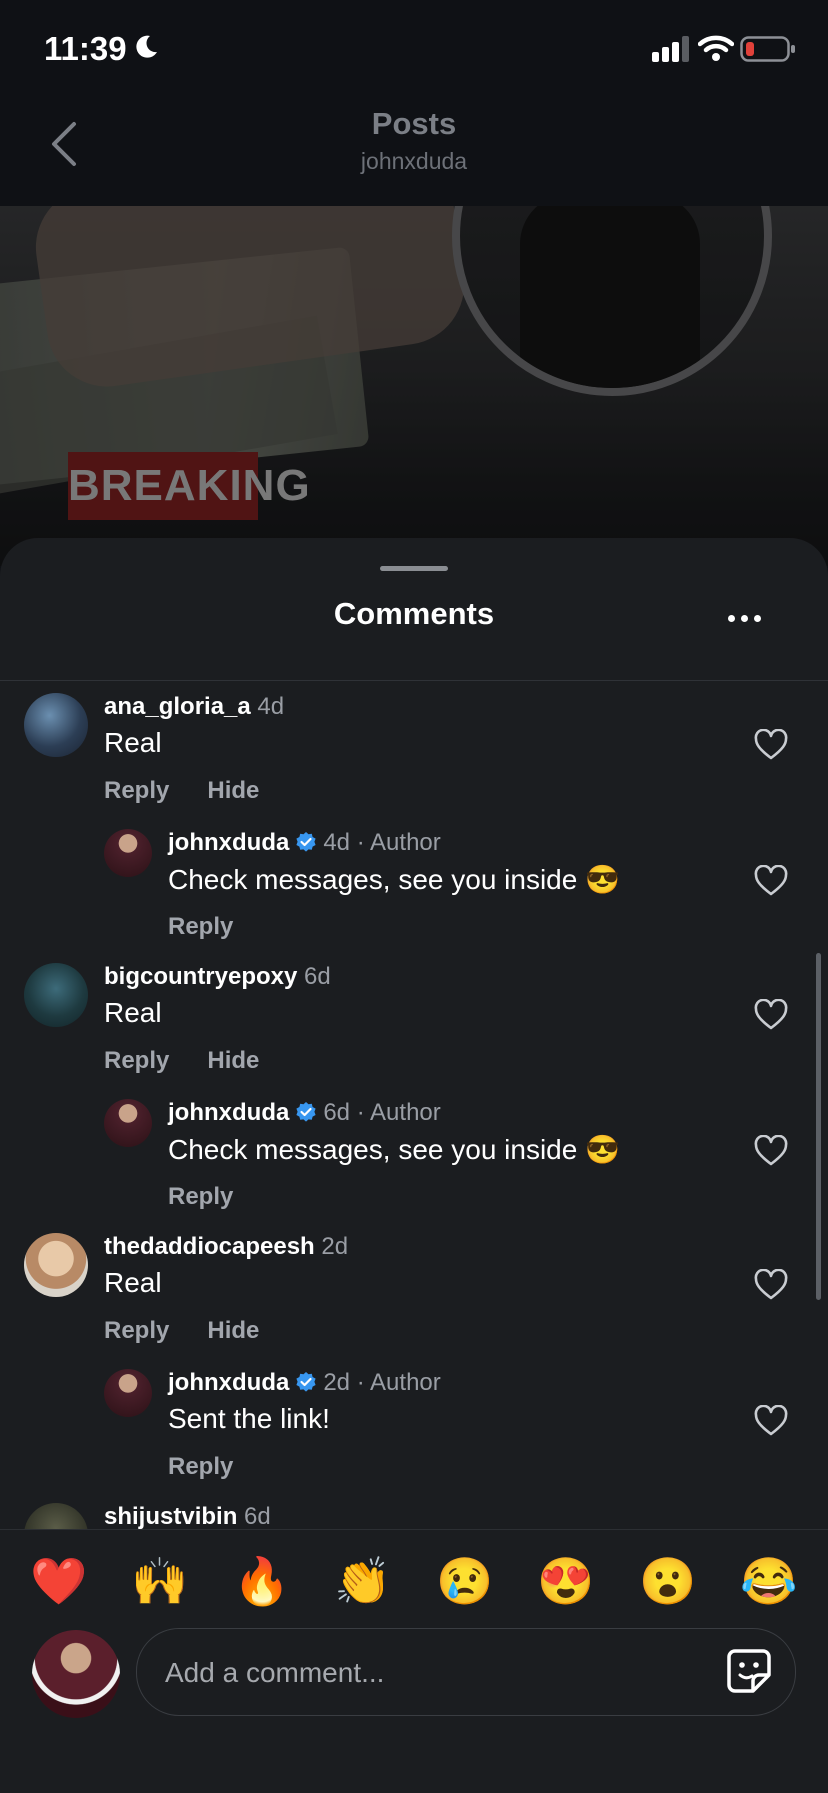 This screenshot has width=828, height=1793. What do you see at coordinates (160, 1581) in the screenshot?
I see `reaction-raised-hands: 🙌` at bounding box center [160, 1581].